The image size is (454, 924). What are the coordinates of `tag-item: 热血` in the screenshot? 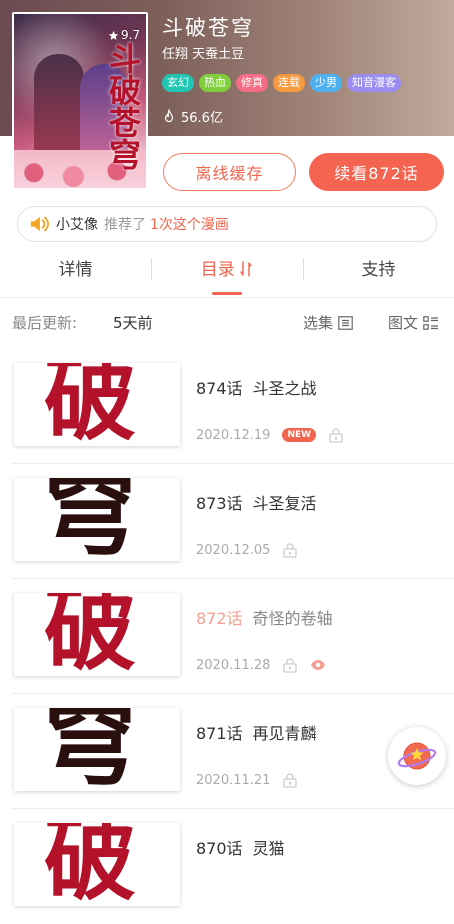 It's located at (215, 83).